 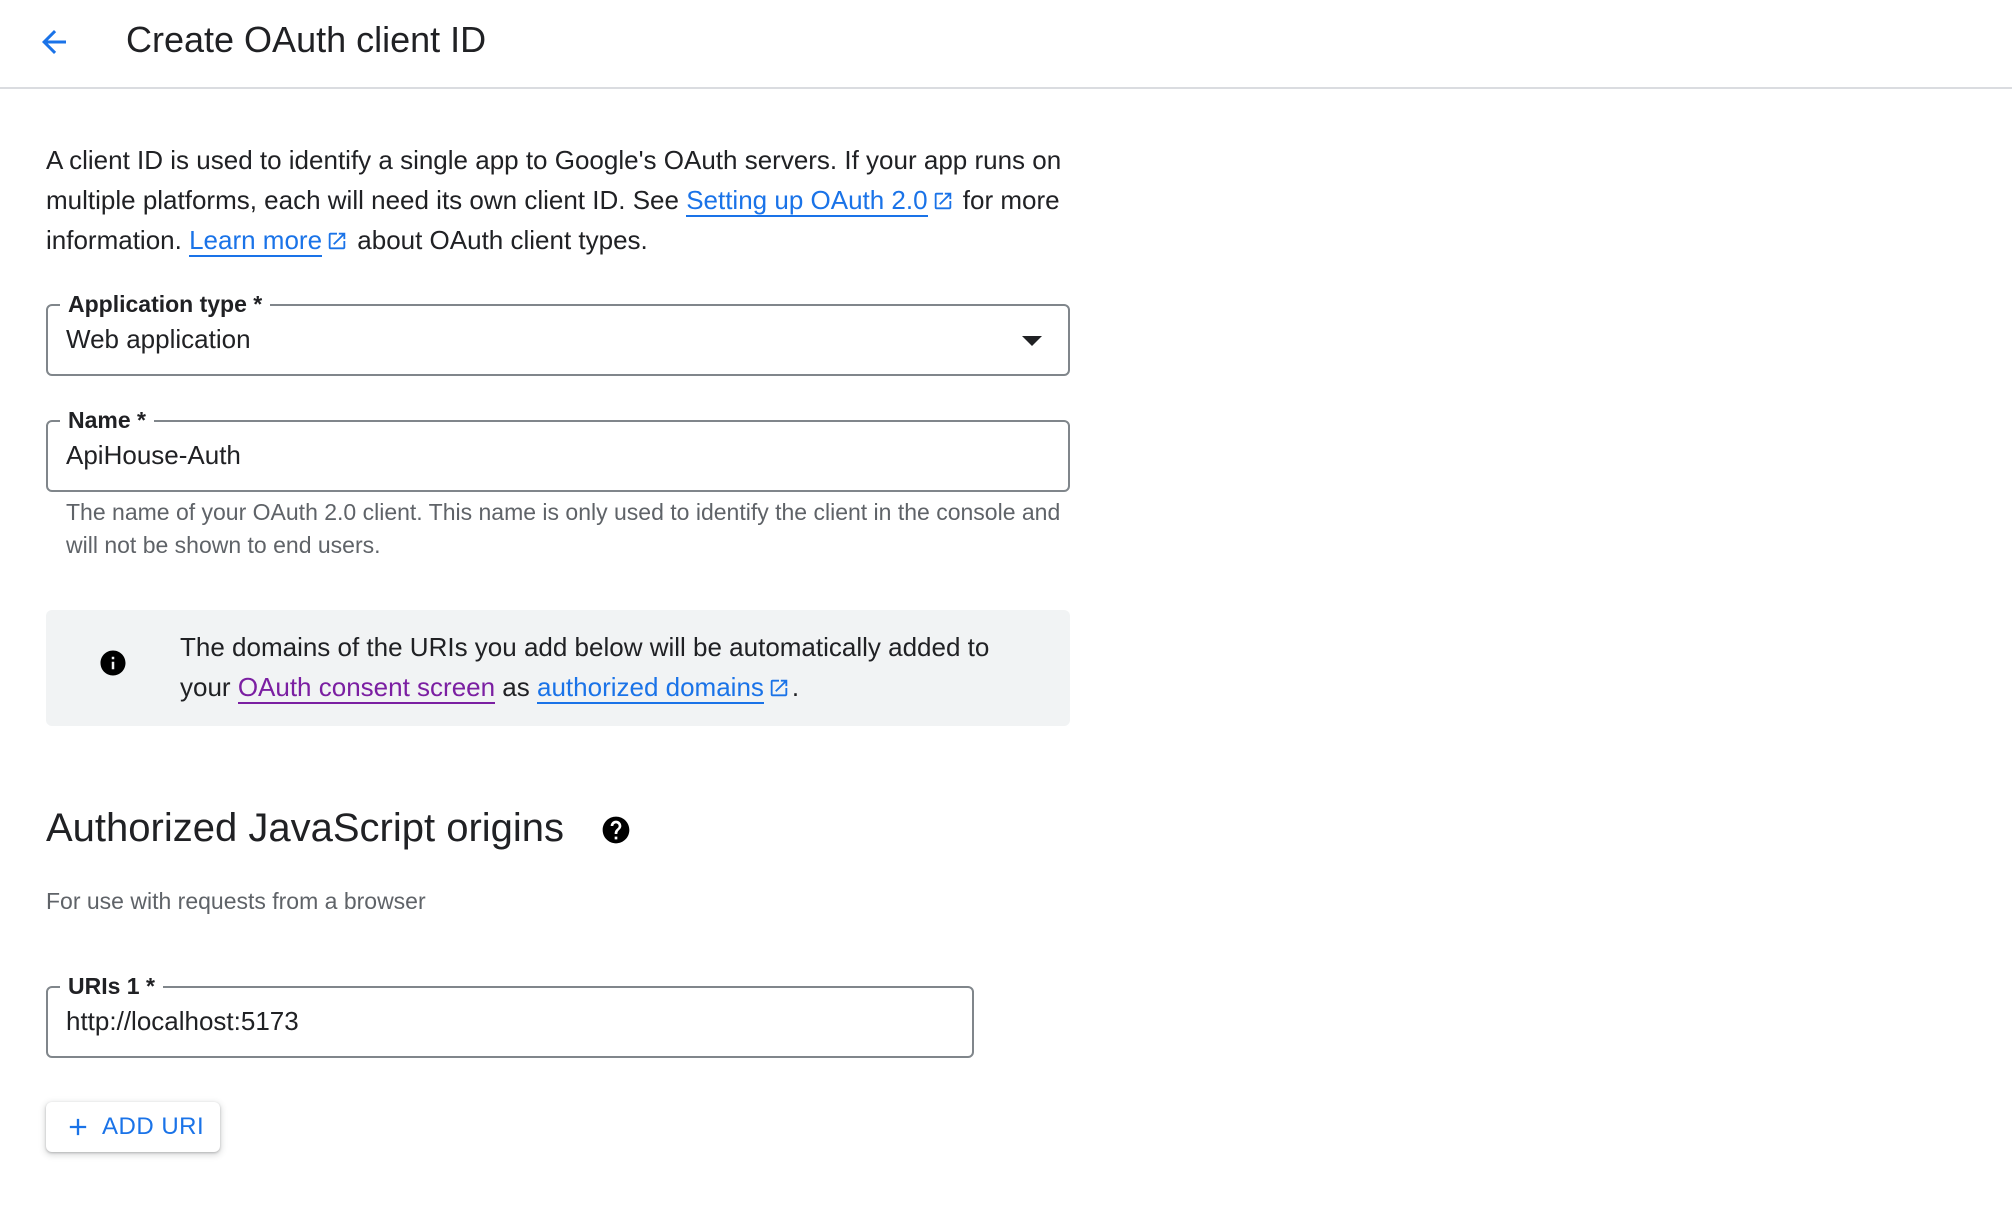 I want to click on name-label: Name *, so click(x=107, y=420).